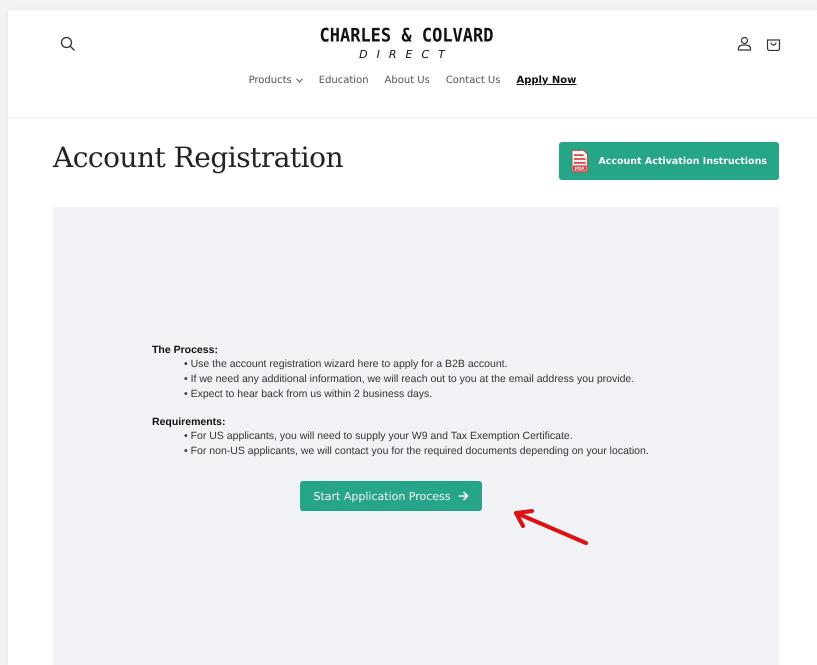 The width and height of the screenshot is (817, 665). Describe the element at coordinates (379, 436) in the screenshot. I see `bullet-item: • For US applicants, you will need to supply your W9 and Tax Exemption Certificate.` at that location.